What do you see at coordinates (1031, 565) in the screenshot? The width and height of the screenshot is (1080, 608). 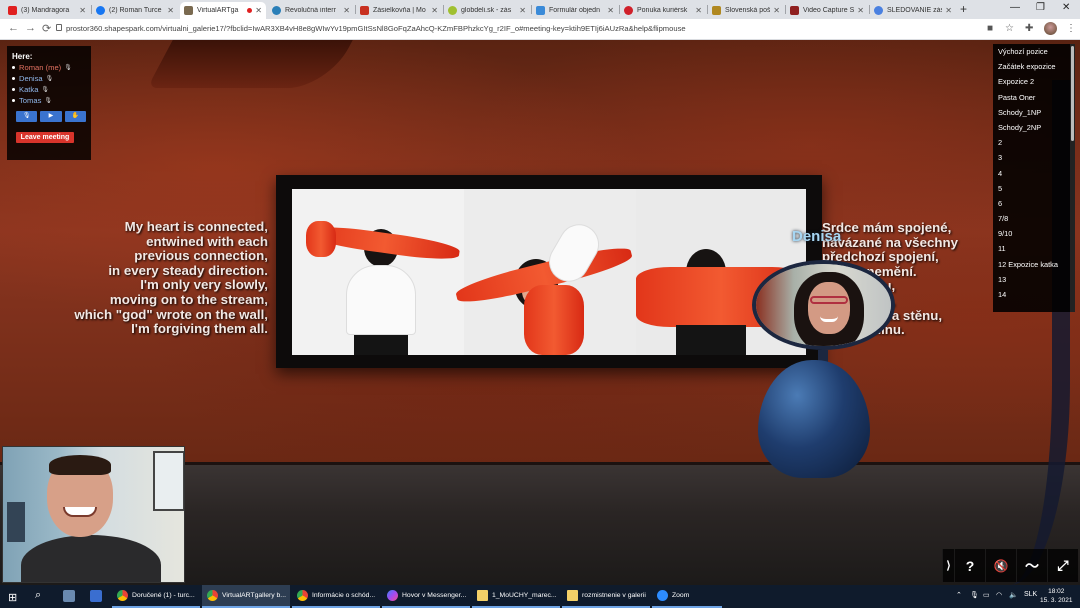 I see `guided-tour-button: 〜` at bounding box center [1031, 565].